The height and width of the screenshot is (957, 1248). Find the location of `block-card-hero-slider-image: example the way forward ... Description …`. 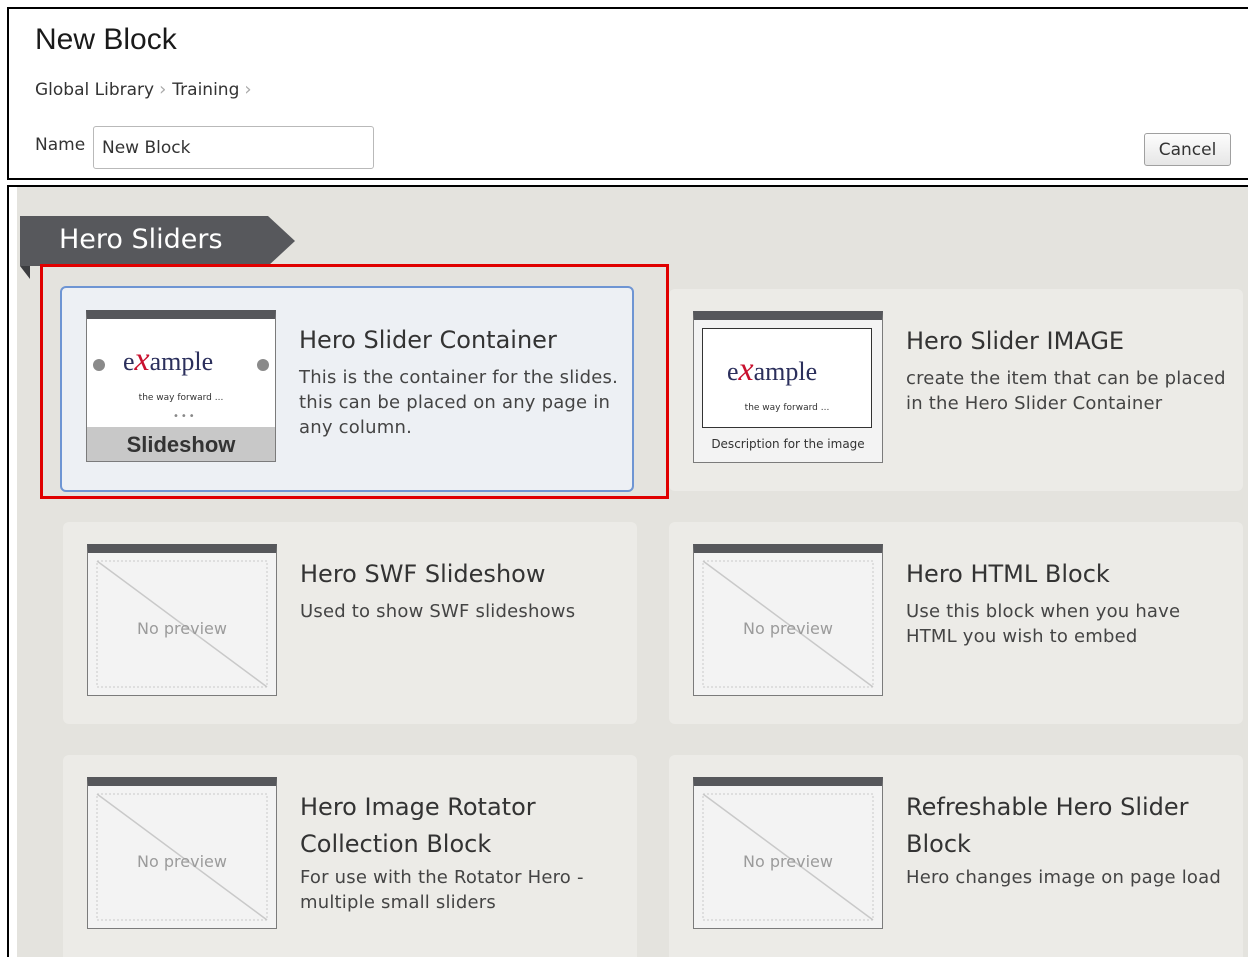

block-card-hero-slider-image: example the way forward ... Description … is located at coordinates (956, 390).